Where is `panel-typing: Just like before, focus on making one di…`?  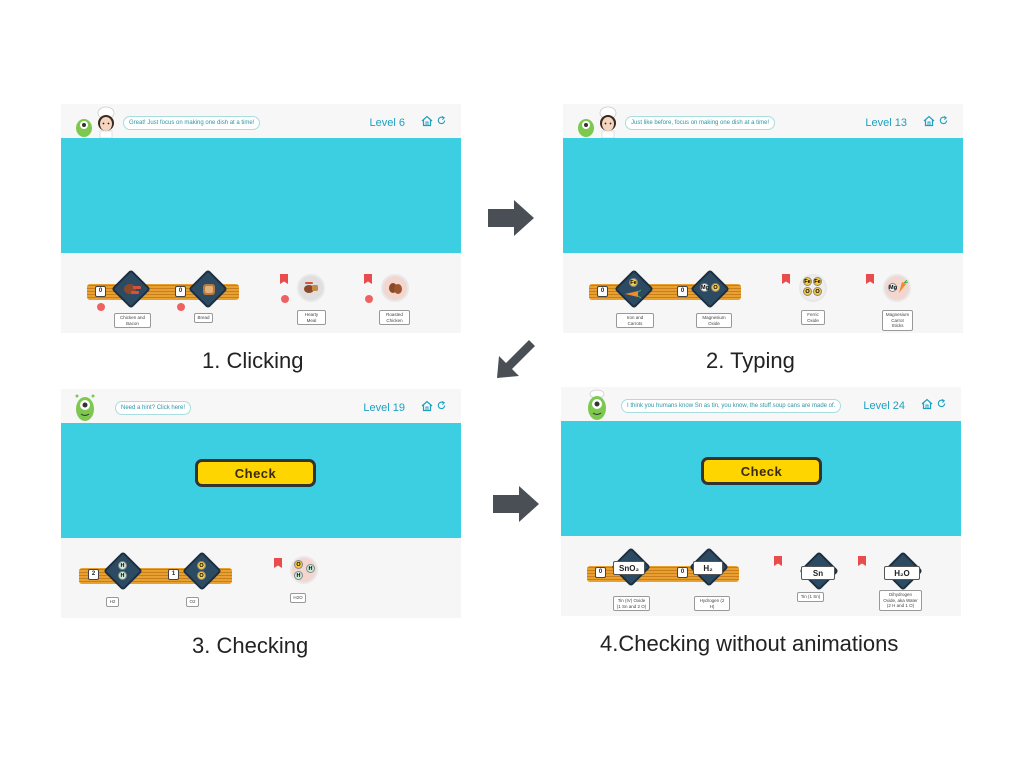
panel-typing: Just like before, focus on making one di… is located at coordinates (763, 218).